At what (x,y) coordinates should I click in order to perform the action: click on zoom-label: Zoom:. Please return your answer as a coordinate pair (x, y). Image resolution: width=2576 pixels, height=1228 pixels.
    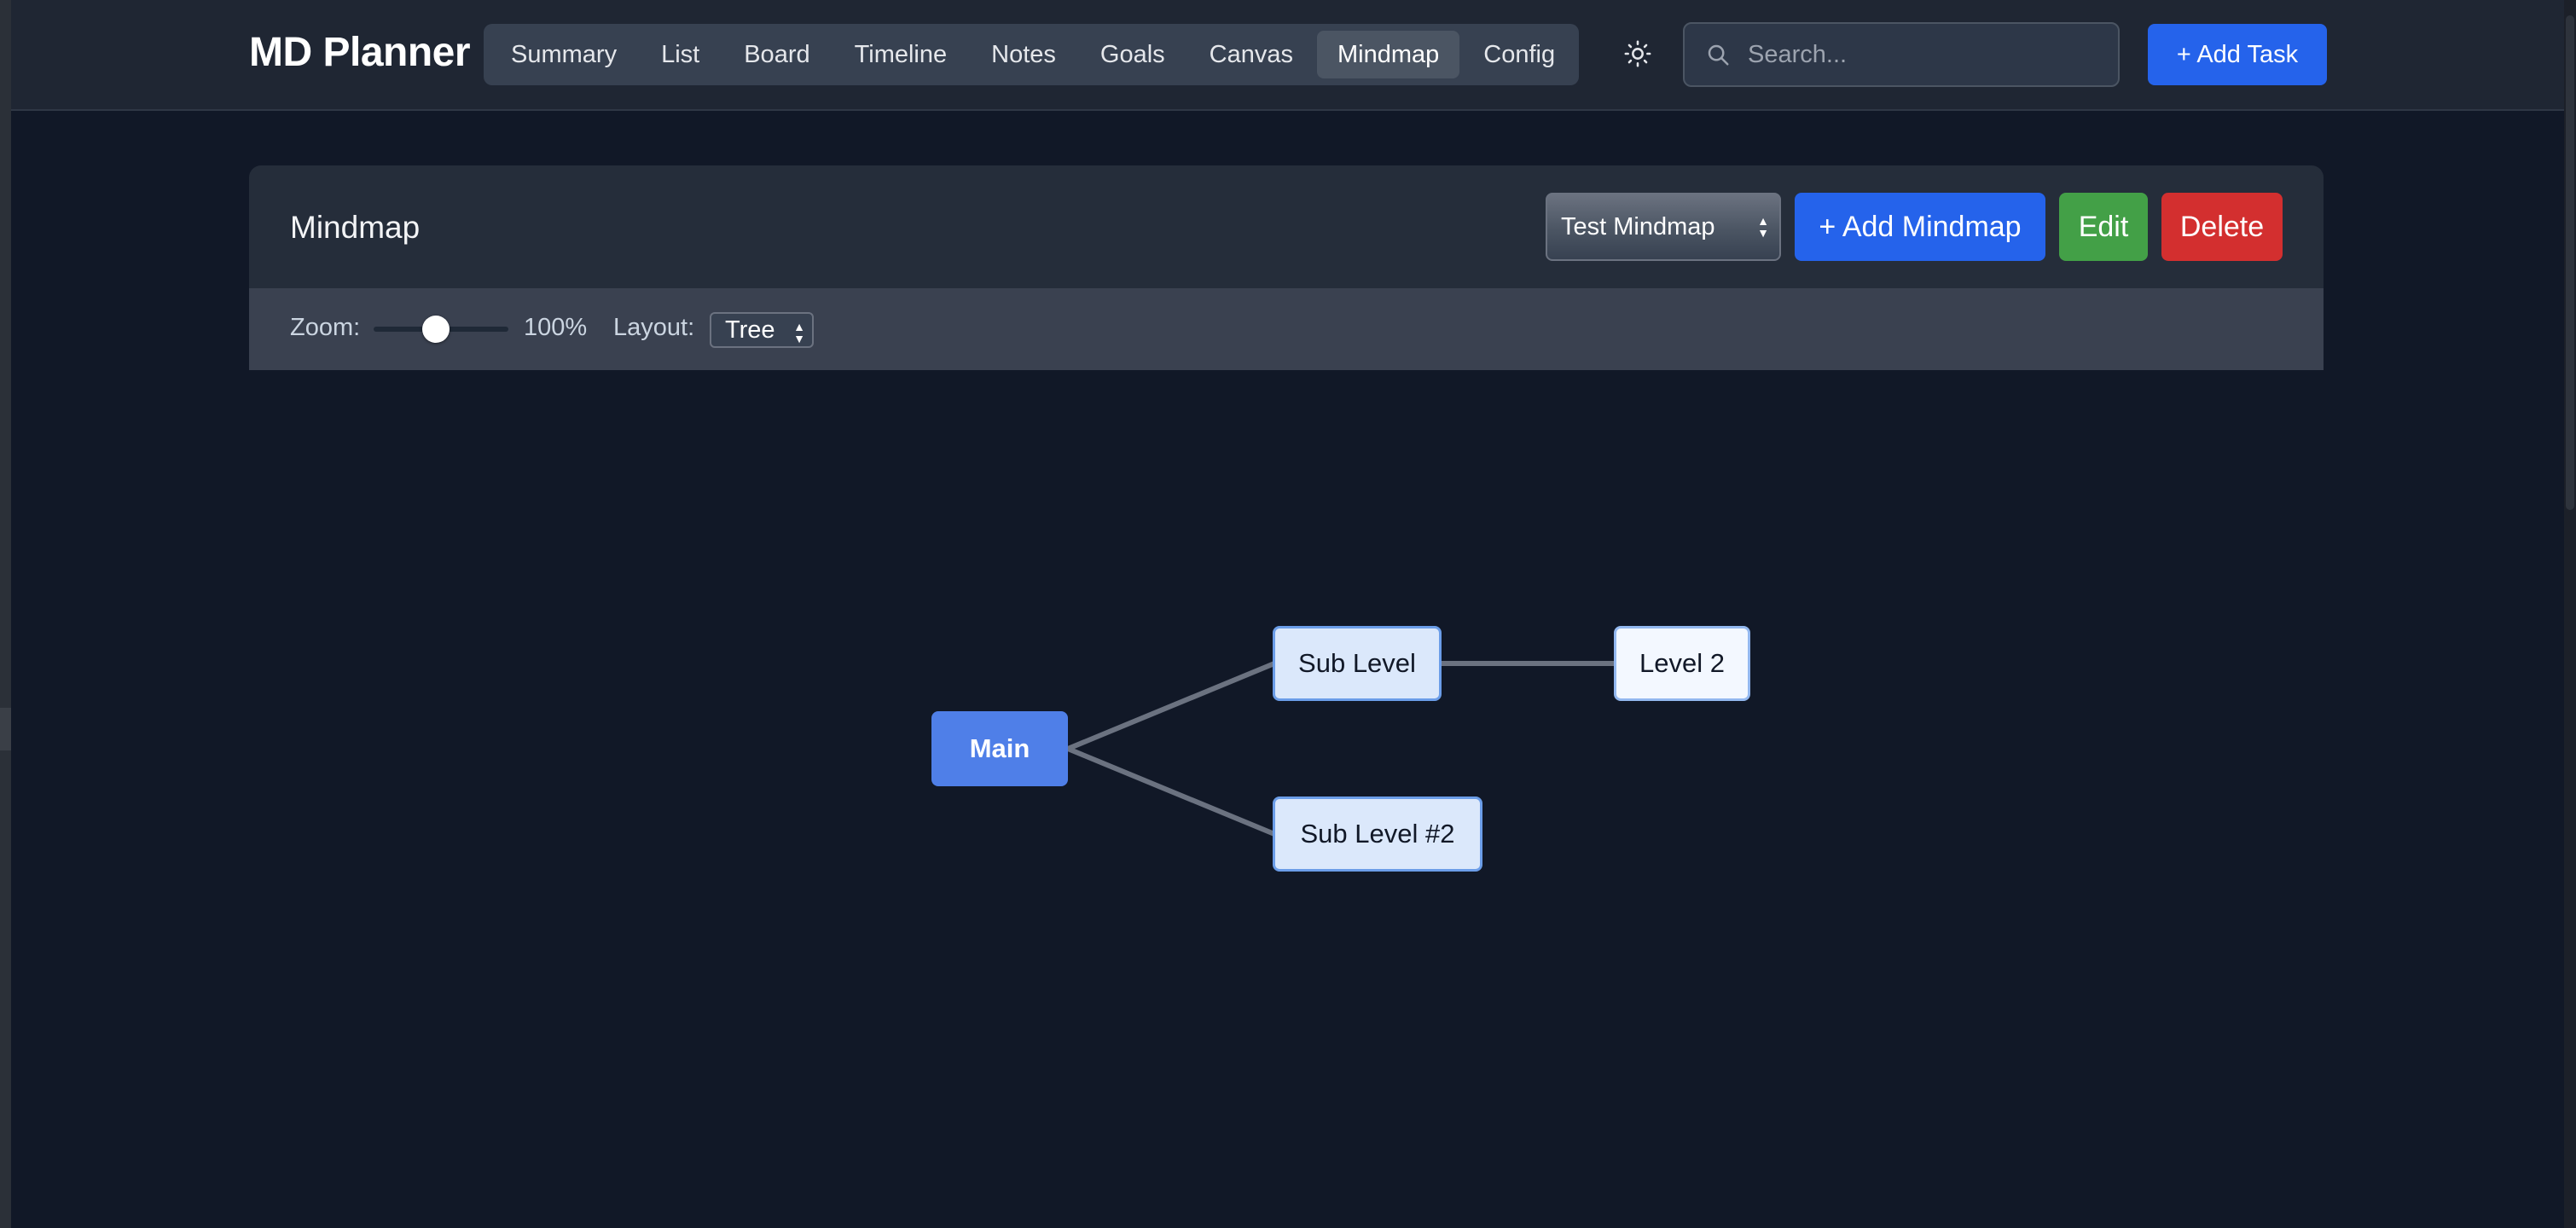
    Looking at the image, I should click on (325, 327).